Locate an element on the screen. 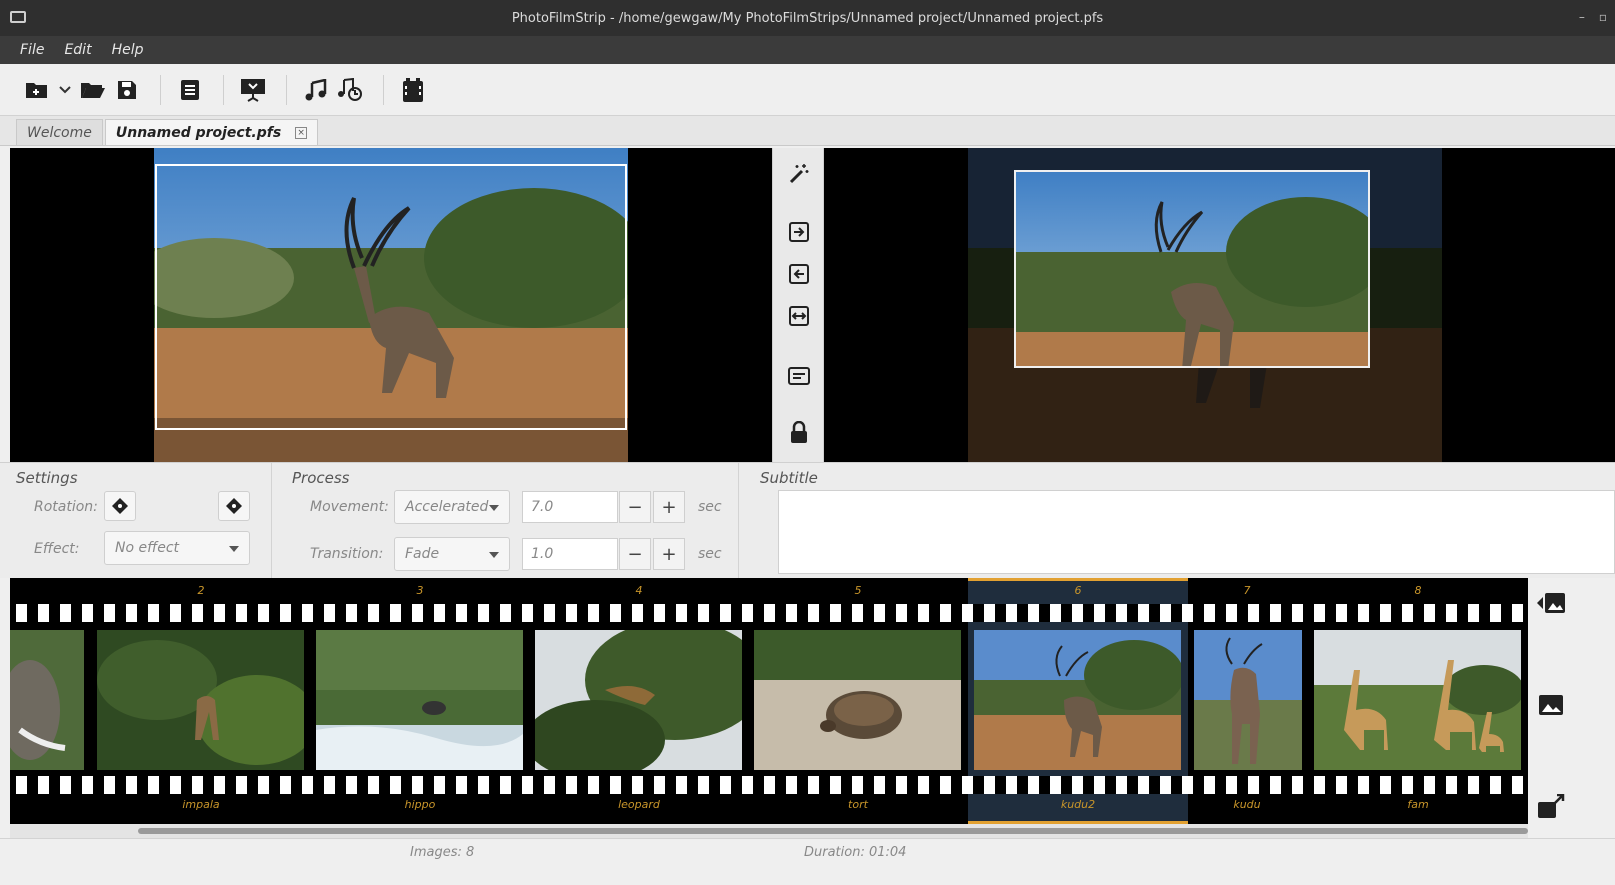  image-properties-button is located at coordinates (1551, 705).